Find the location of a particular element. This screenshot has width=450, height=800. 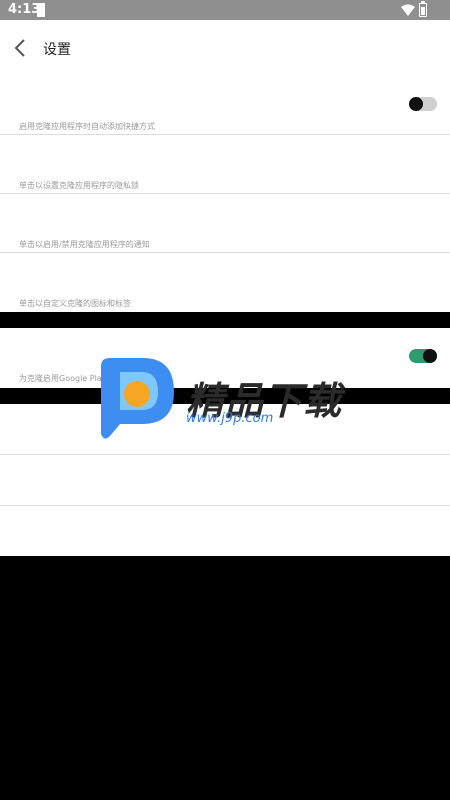

setting-description: 单击以启用/禁用克隆应用程序的通知 is located at coordinates (84, 244).